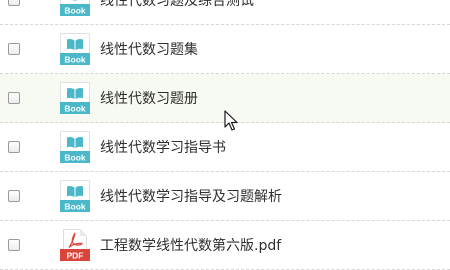 The width and height of the screenshot is (450, 270). I want to click on file-name-link: 线性代数学习指导书, so click(163, 147).